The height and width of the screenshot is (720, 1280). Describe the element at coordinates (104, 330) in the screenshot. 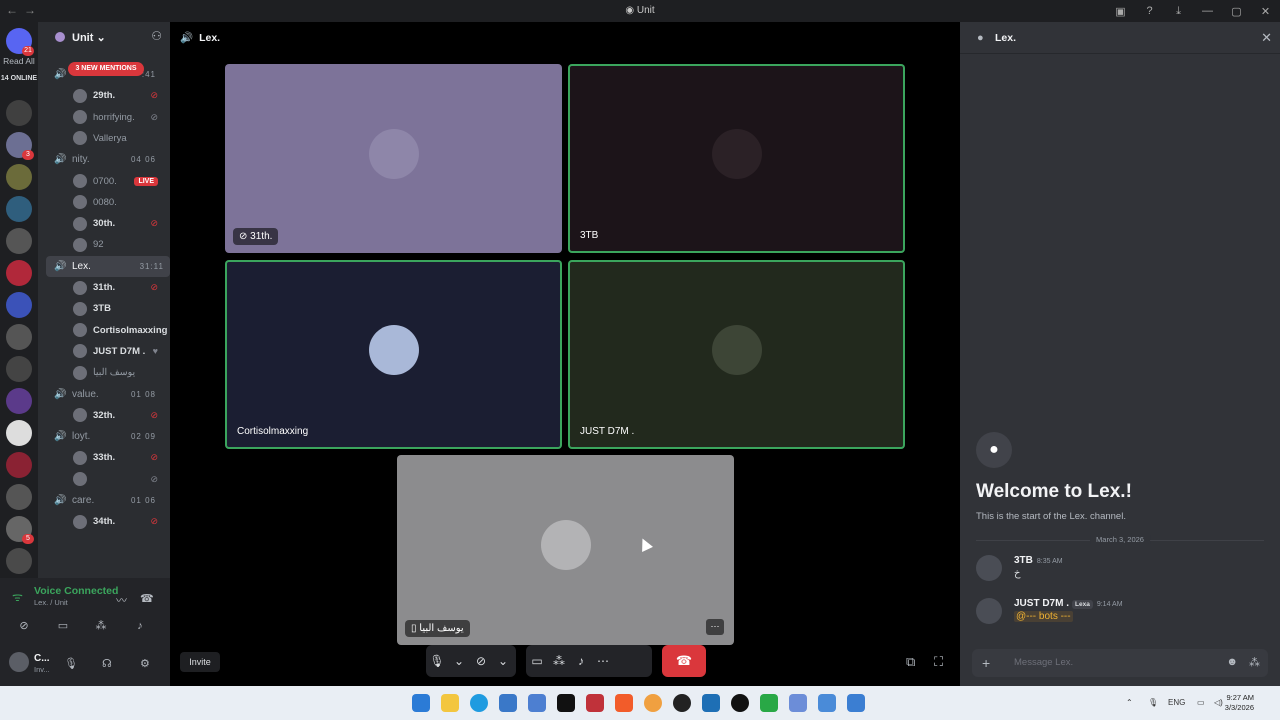

I see `voice-user: Cortisolmaxxing` at that location.